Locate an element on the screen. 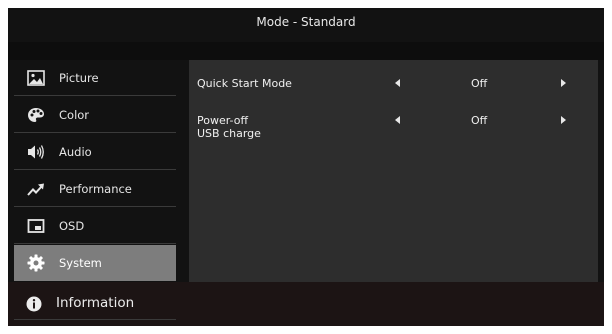 Image resolution: width=612 pixels, height=334 pixels. sidebar-item-label: Performance is located at coordinates (95, 189).